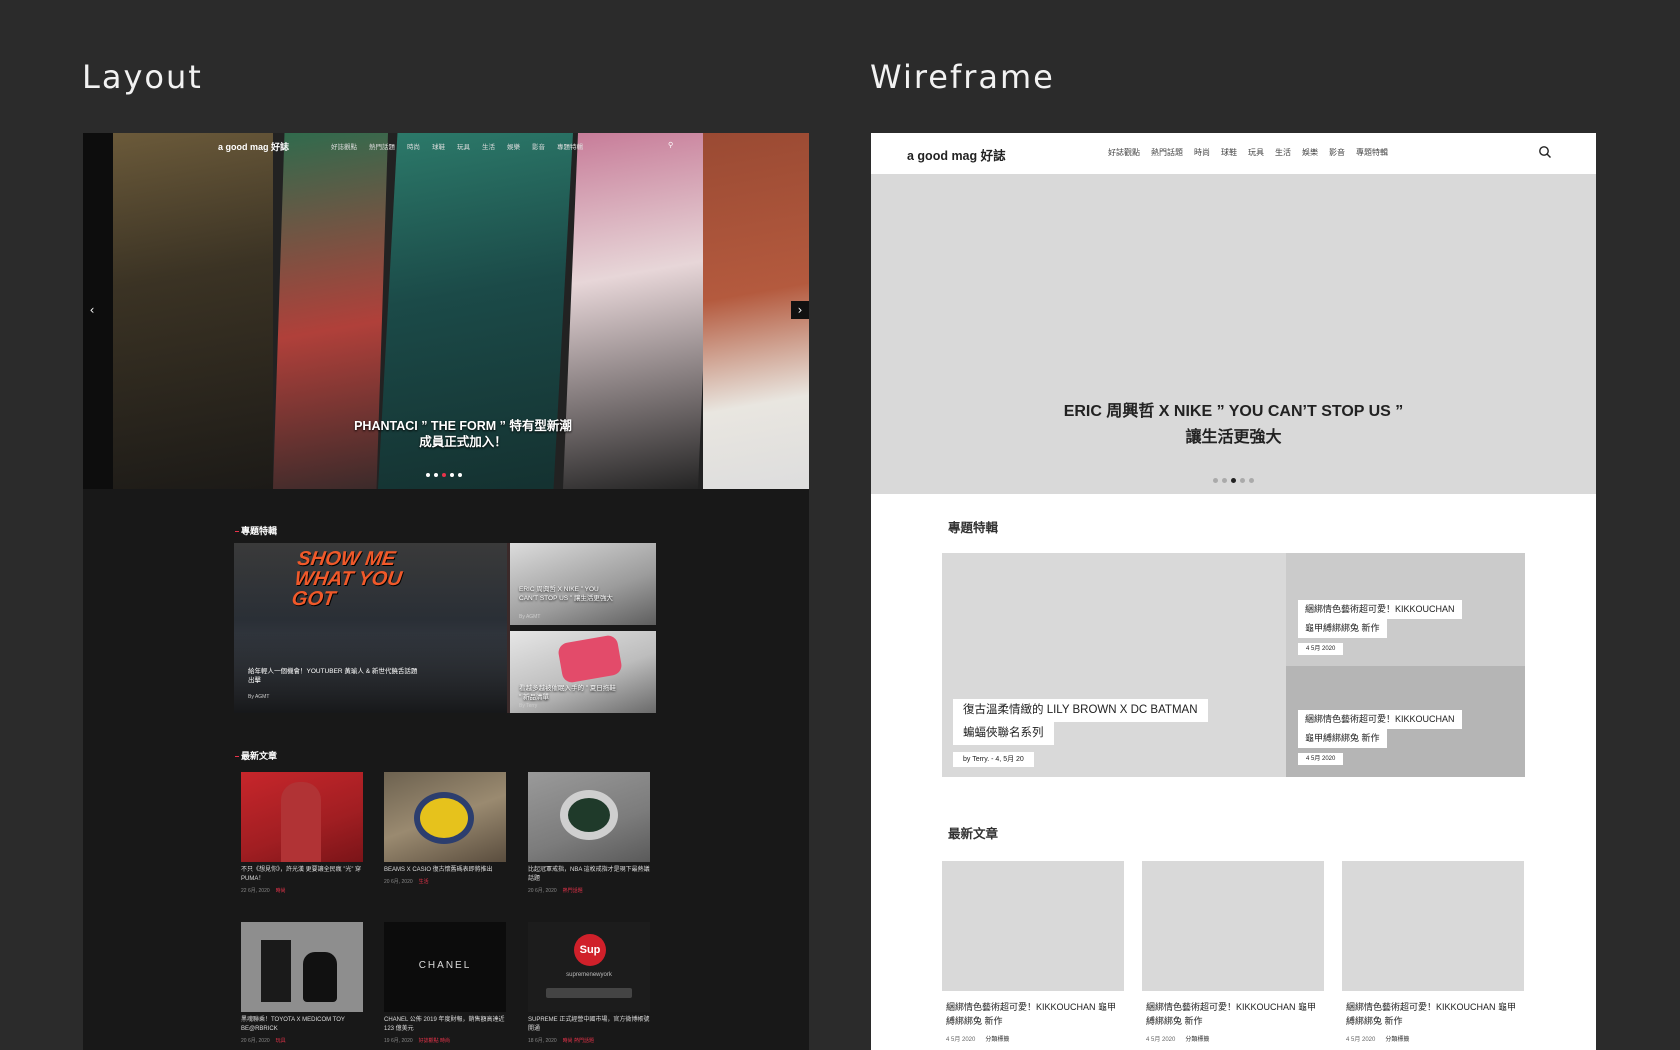  Describe the element at coordinates (382, 146) in the screenshot. I see `layout-nav-item: 熱門話題` at that location.